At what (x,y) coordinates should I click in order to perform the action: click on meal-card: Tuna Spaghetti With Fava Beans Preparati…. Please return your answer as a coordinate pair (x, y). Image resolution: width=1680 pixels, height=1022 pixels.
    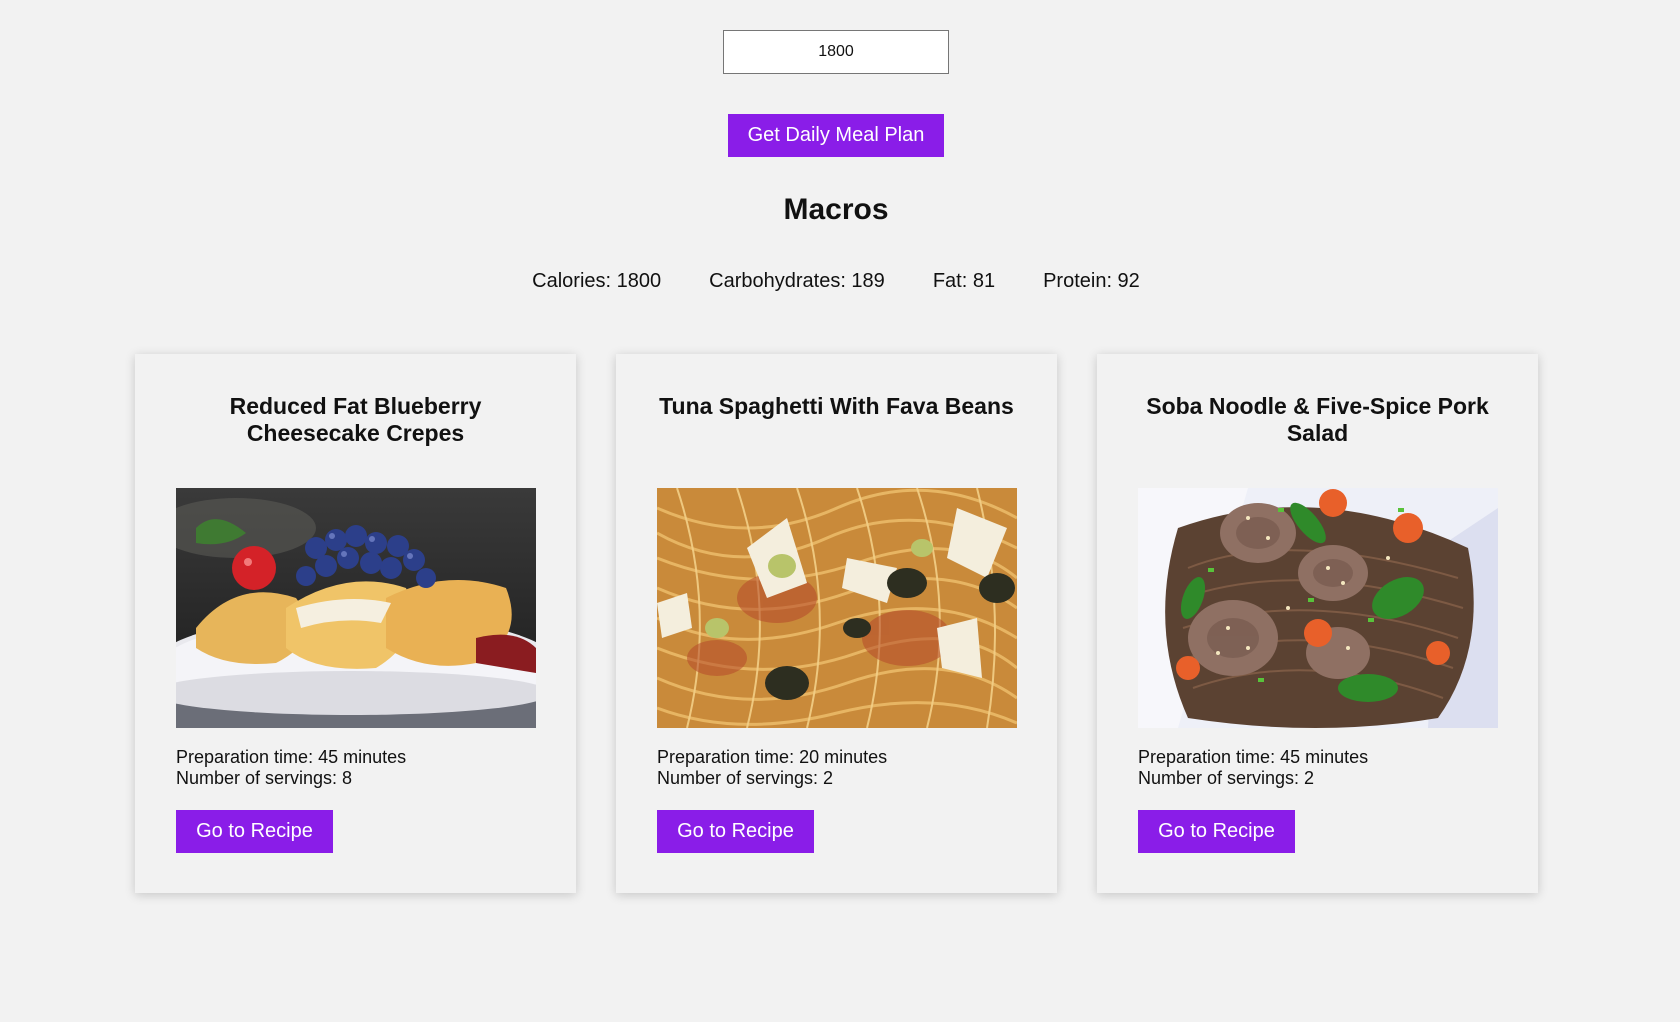
    Looking at the image, I should click on (836, 623).